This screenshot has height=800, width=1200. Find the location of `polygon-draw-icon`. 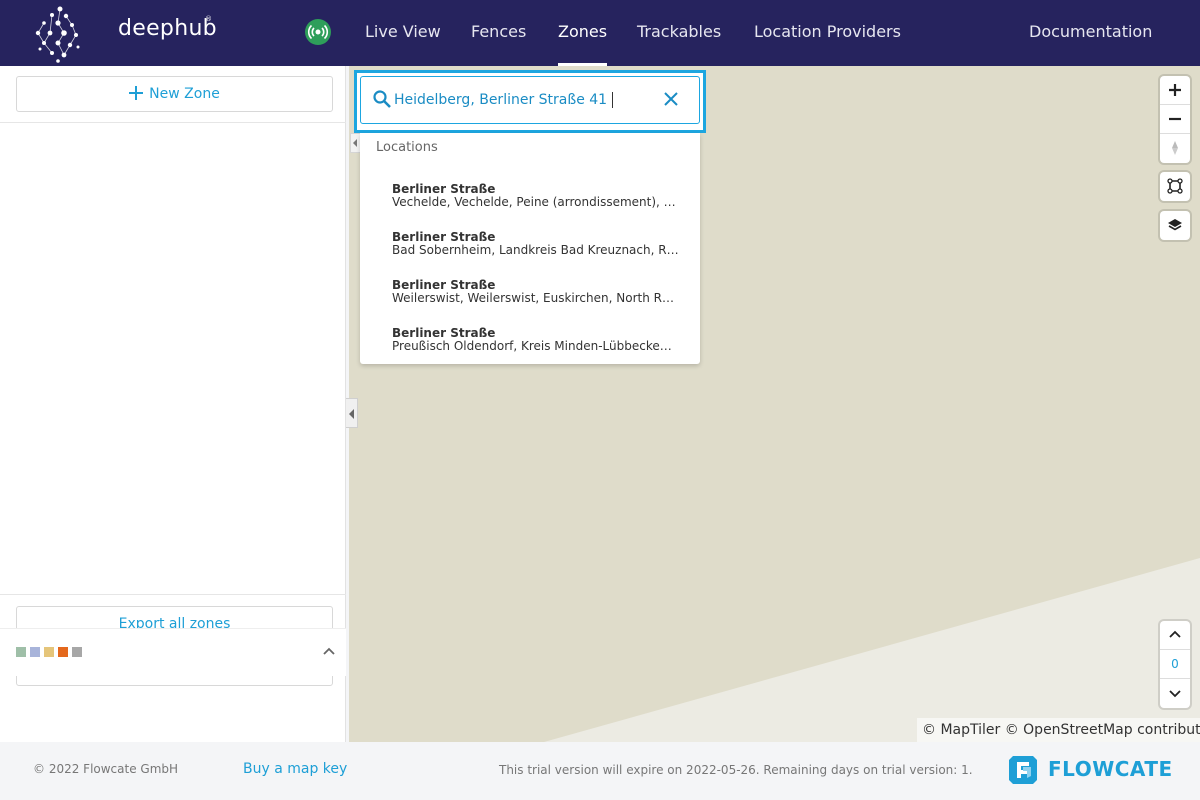

polygon-draw-icon is located at coordinates (1175, 186).